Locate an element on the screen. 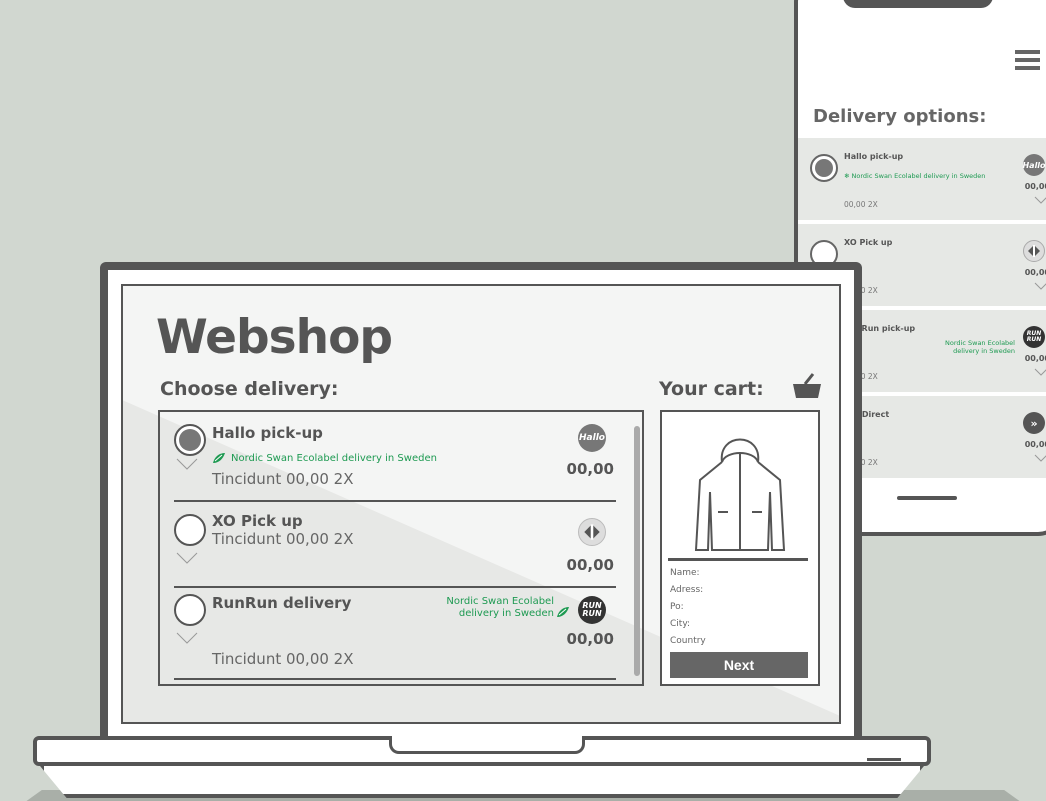 The width and height of the screenshot is (1046, 801). list-scrollbar is located at coordinates (637, 551).